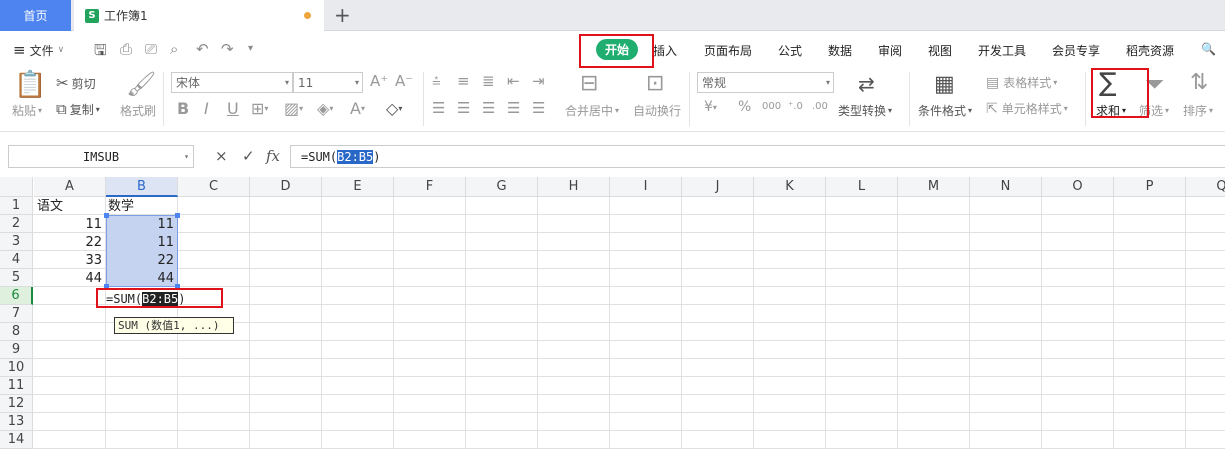 This screenshot has height=449, width=1225. What do you see at coordinates (357, 108) in the screenshot?
I see `font-color-icon: A ▾` at bounding box center [357, 108].